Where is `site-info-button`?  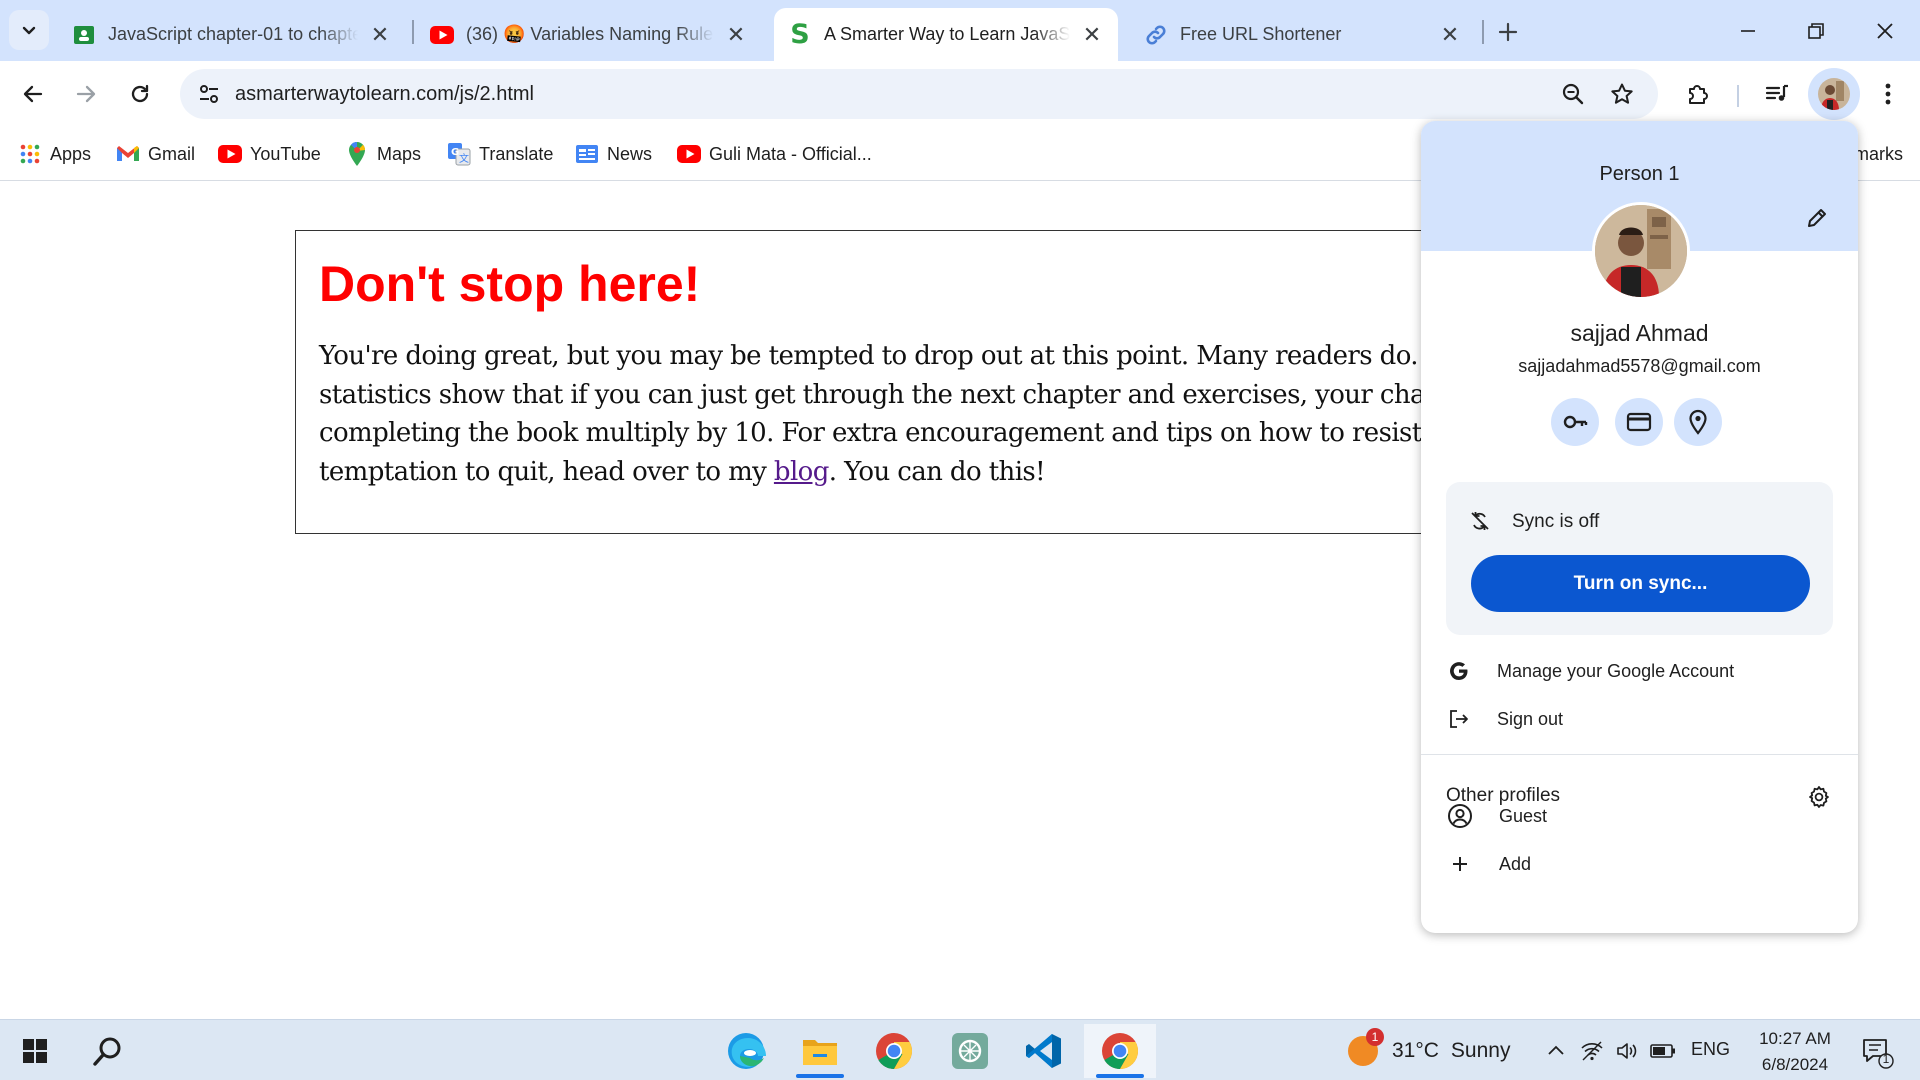 site-info-button is located at coordinates (209, 94).